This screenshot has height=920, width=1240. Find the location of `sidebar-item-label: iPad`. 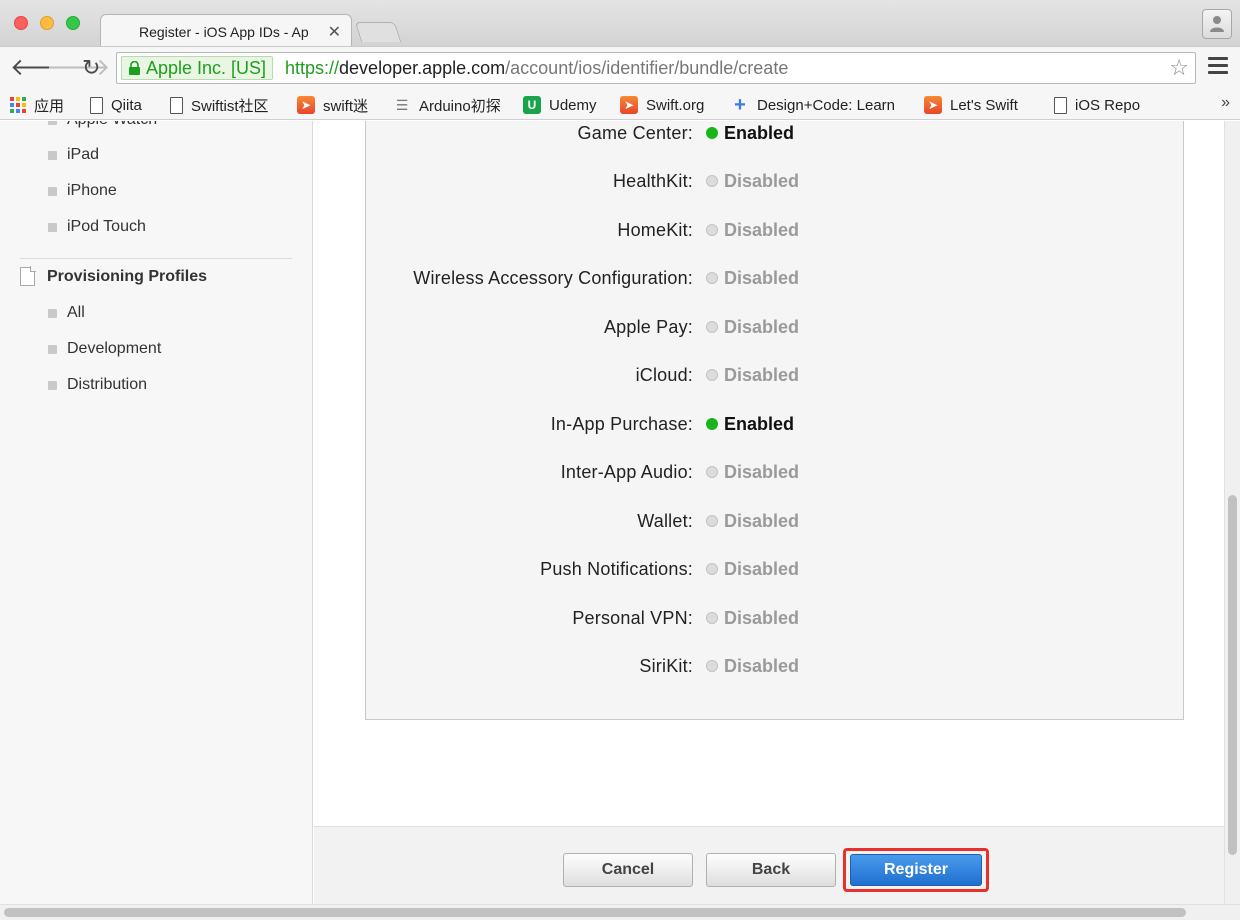

sidebar-item-label: iPad is located at coordinates (83, 154).